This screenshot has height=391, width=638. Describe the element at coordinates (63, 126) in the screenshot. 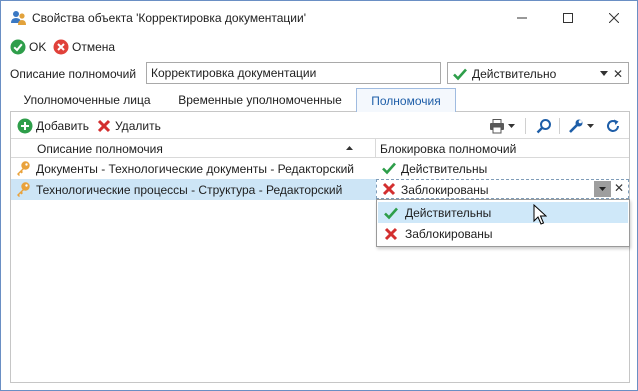

I see `add-label: Добавить` at that location.